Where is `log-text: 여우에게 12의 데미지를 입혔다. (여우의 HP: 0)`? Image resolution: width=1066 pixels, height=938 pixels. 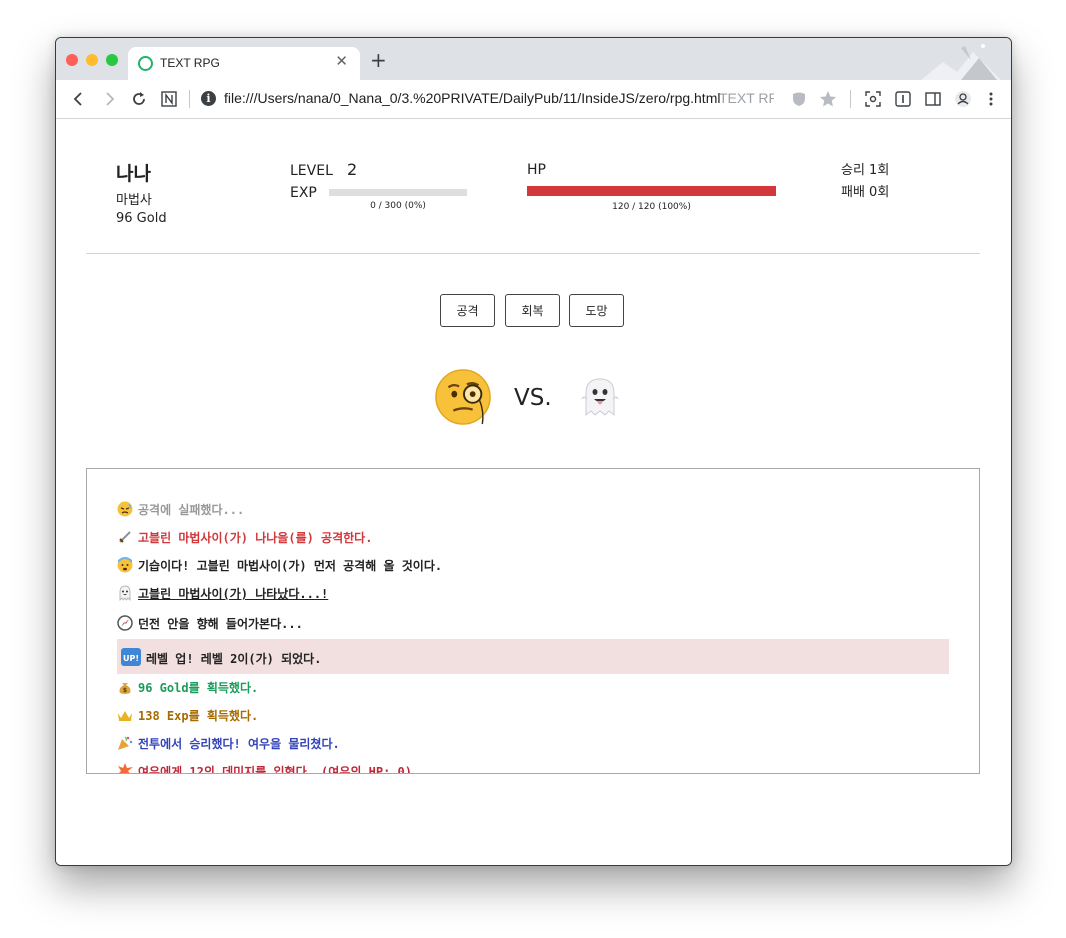 log-text: 여우에게 12의 데미지를 입혔다. (여우의 HP: 0) is located at coordinates (275, 769).